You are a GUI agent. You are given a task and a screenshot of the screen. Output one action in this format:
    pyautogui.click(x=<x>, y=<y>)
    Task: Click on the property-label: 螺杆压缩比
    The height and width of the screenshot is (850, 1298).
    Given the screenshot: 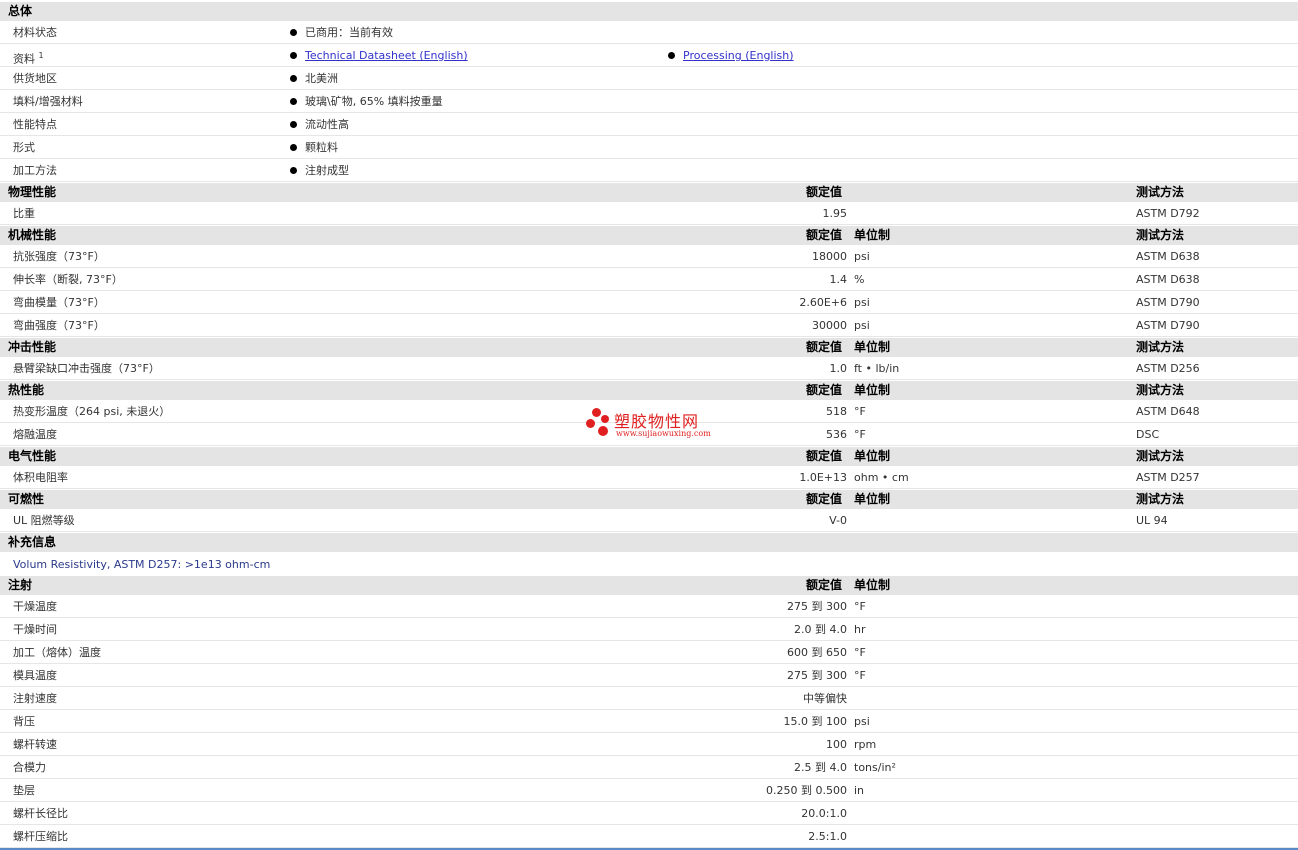 What is the action you would take?
    pyautogui.click(x=40, y=836)
    